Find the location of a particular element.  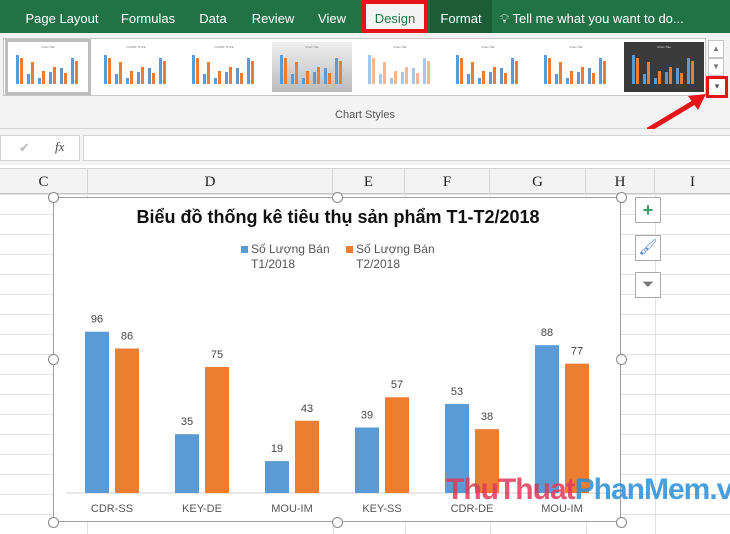

insert-function-icon: fx is located at coordinates (59, 147).